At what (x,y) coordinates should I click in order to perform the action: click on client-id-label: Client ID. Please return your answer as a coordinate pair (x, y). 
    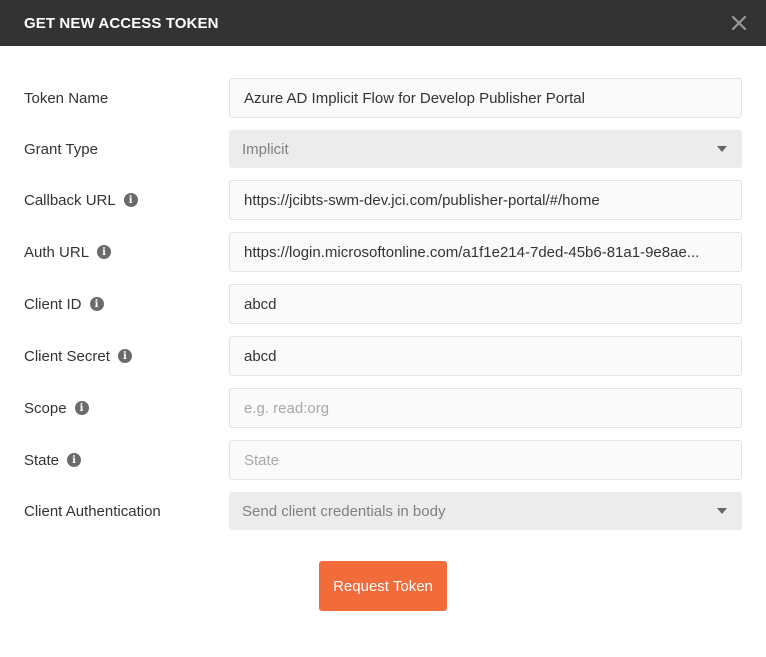
    Looking at the image, I should click on (53, 304).